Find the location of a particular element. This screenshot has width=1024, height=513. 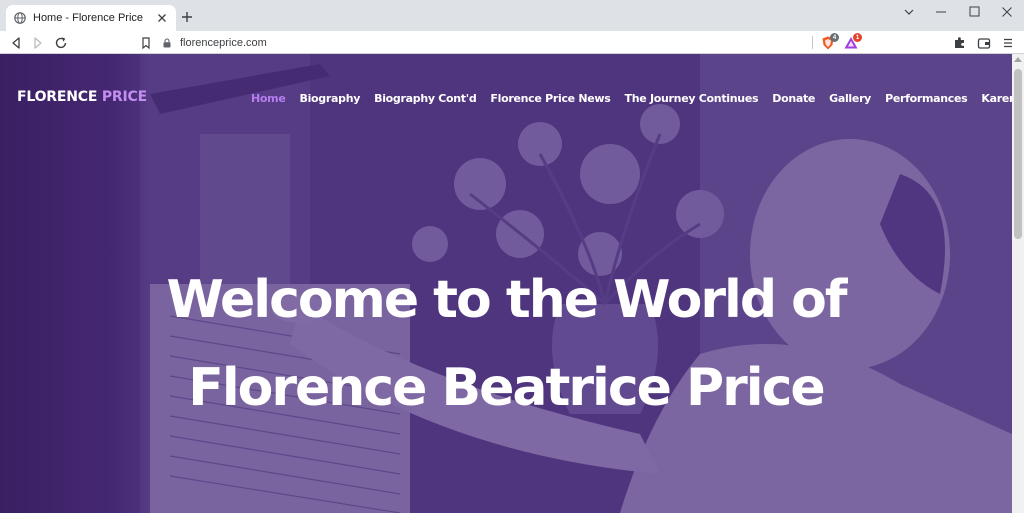

scrollbar-thumb is located at coordinates (1018, 154).